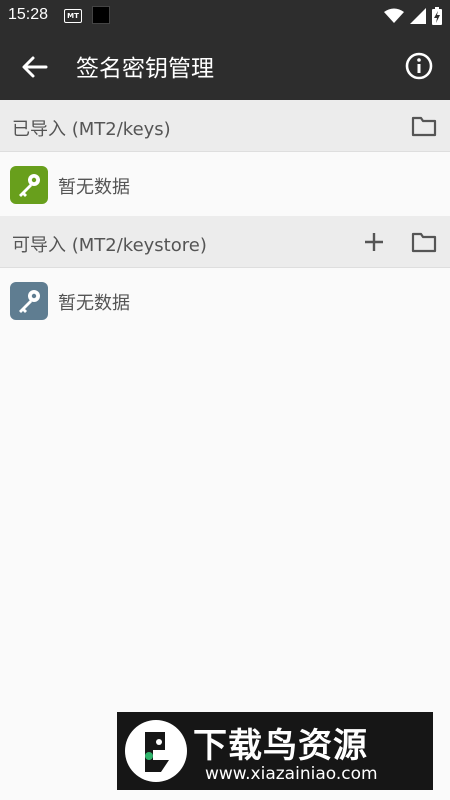  What do you see at coordinates (109, 245) in the screenshot?
I see `section-title: 可导入 (MT2/keystore)` at bounding box center [109, 245].